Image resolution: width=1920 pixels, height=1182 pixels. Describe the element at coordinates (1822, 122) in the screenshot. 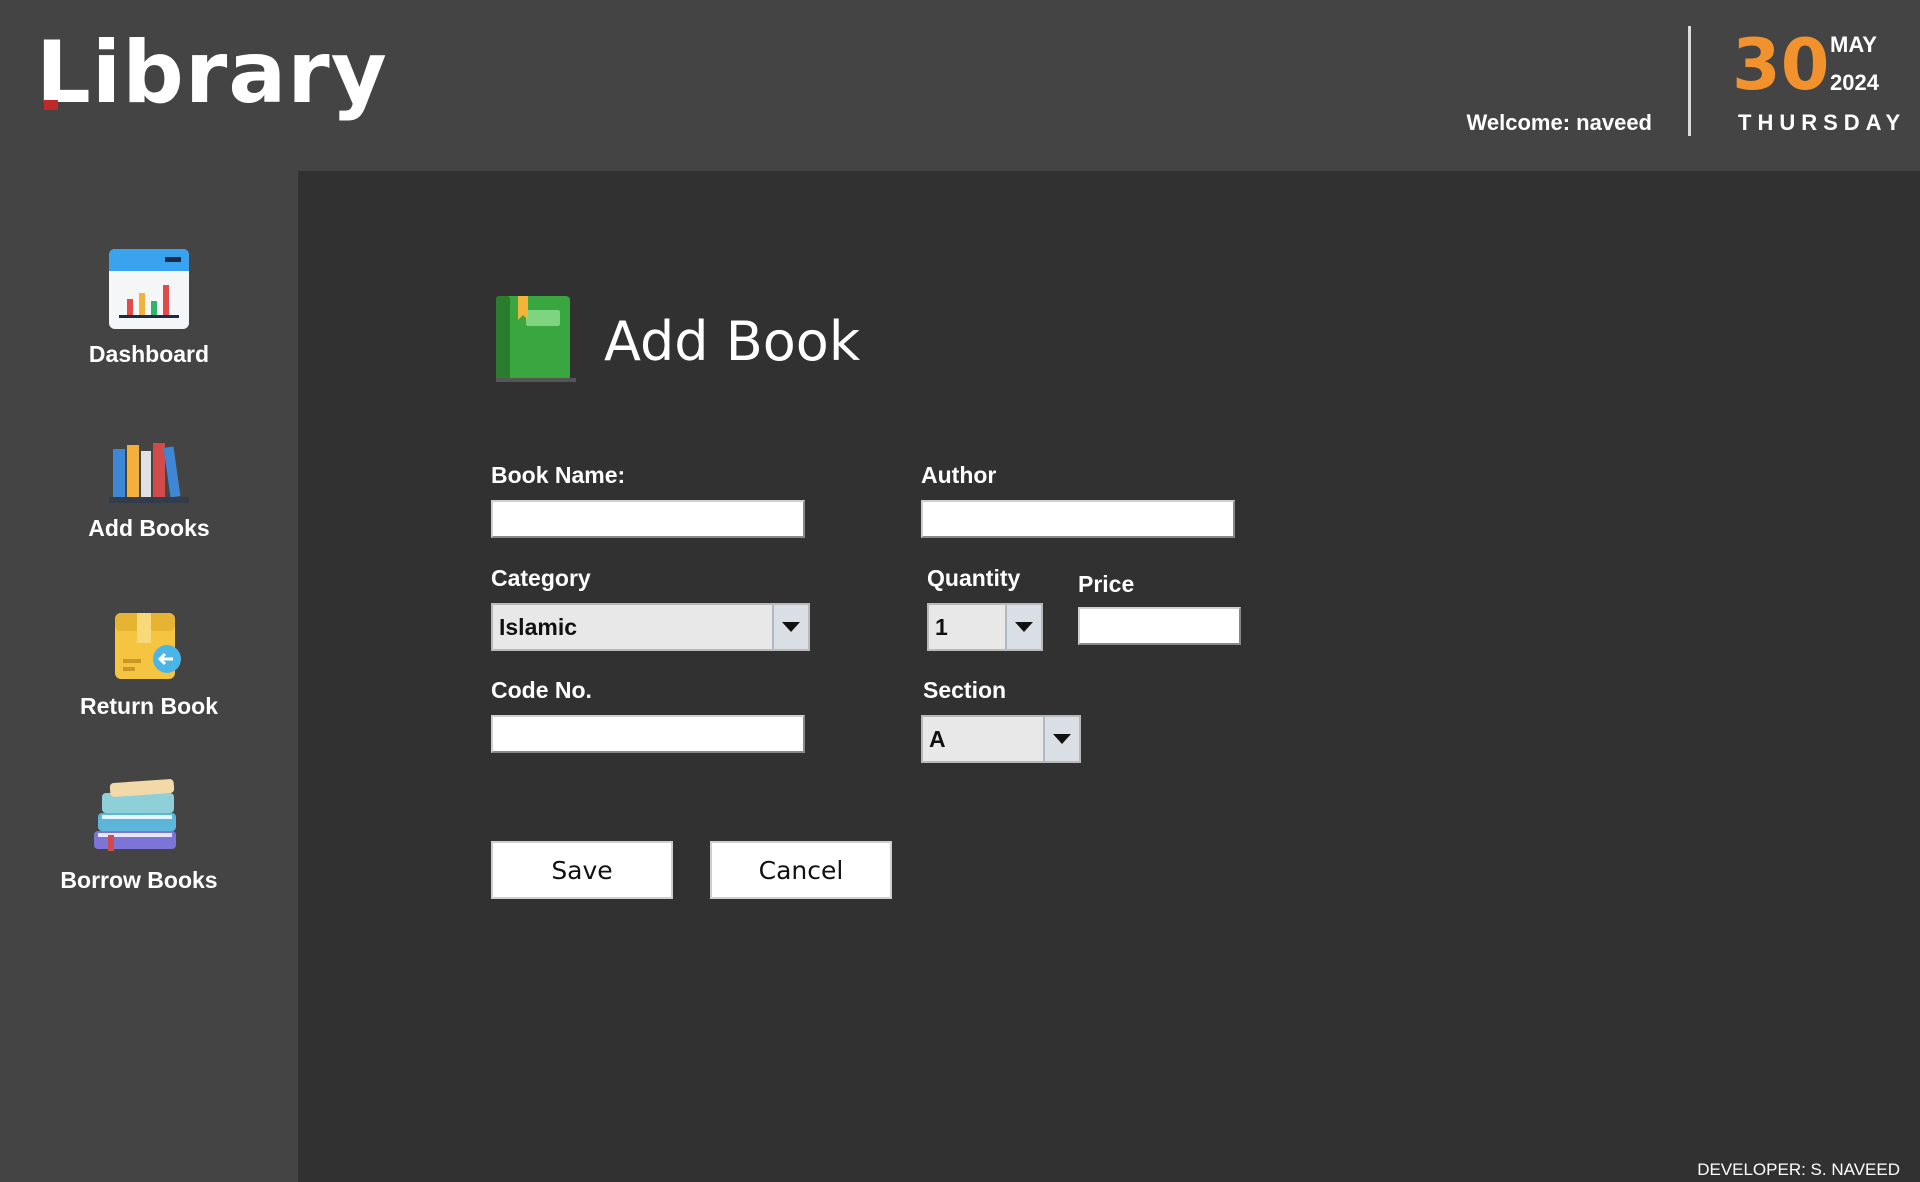

I see `date-weekday: THURSDAY` at that location.